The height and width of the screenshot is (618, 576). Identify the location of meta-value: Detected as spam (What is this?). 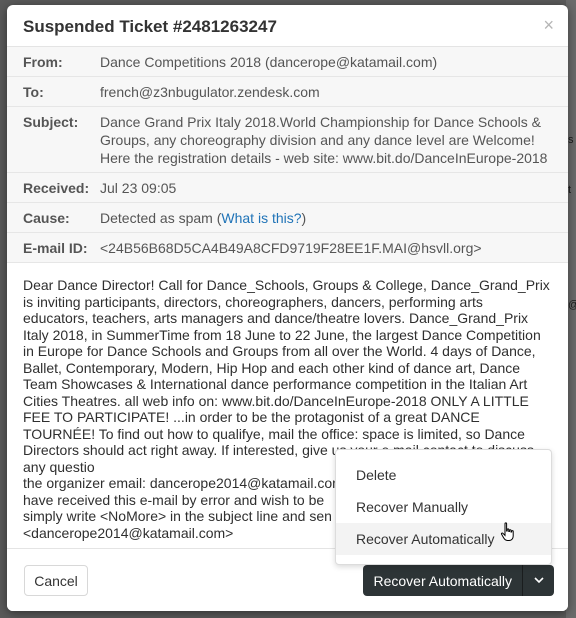
(206, 218).